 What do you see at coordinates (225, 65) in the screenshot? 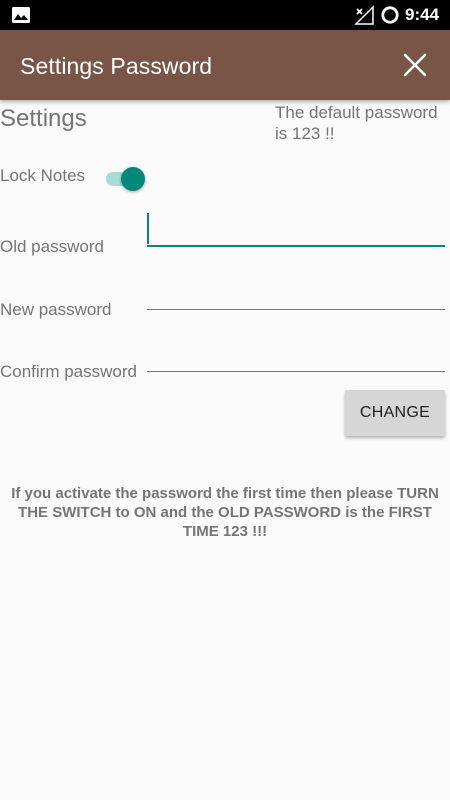
I see `app-toolbar: Settings Password` at bounding box center [225, 65].